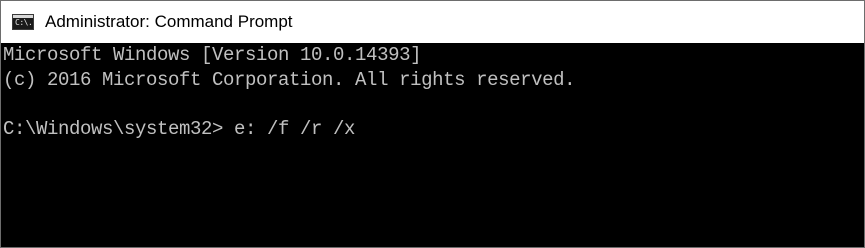 Image resolution: width=865 pixels, height=248 pixels. I want to click on console-line-command: C:\Windows\system32> e: /f /r /x, so click(179, 129).